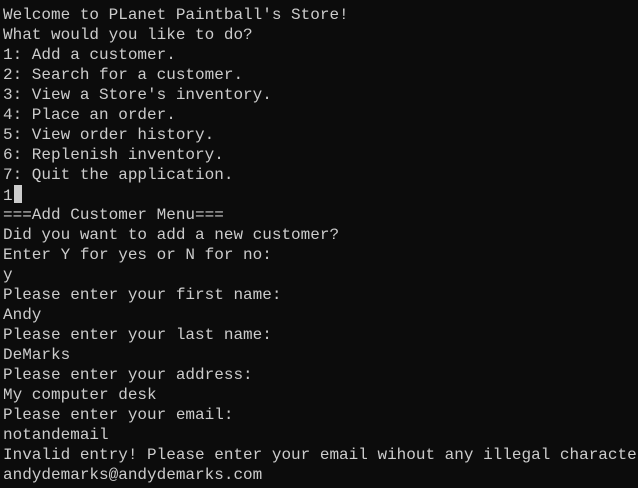 The height and width of the screenshot is (488, 638). I want to click on welcome-line: Welcome to PLanet Paintball's Store!, so click(176, 15).